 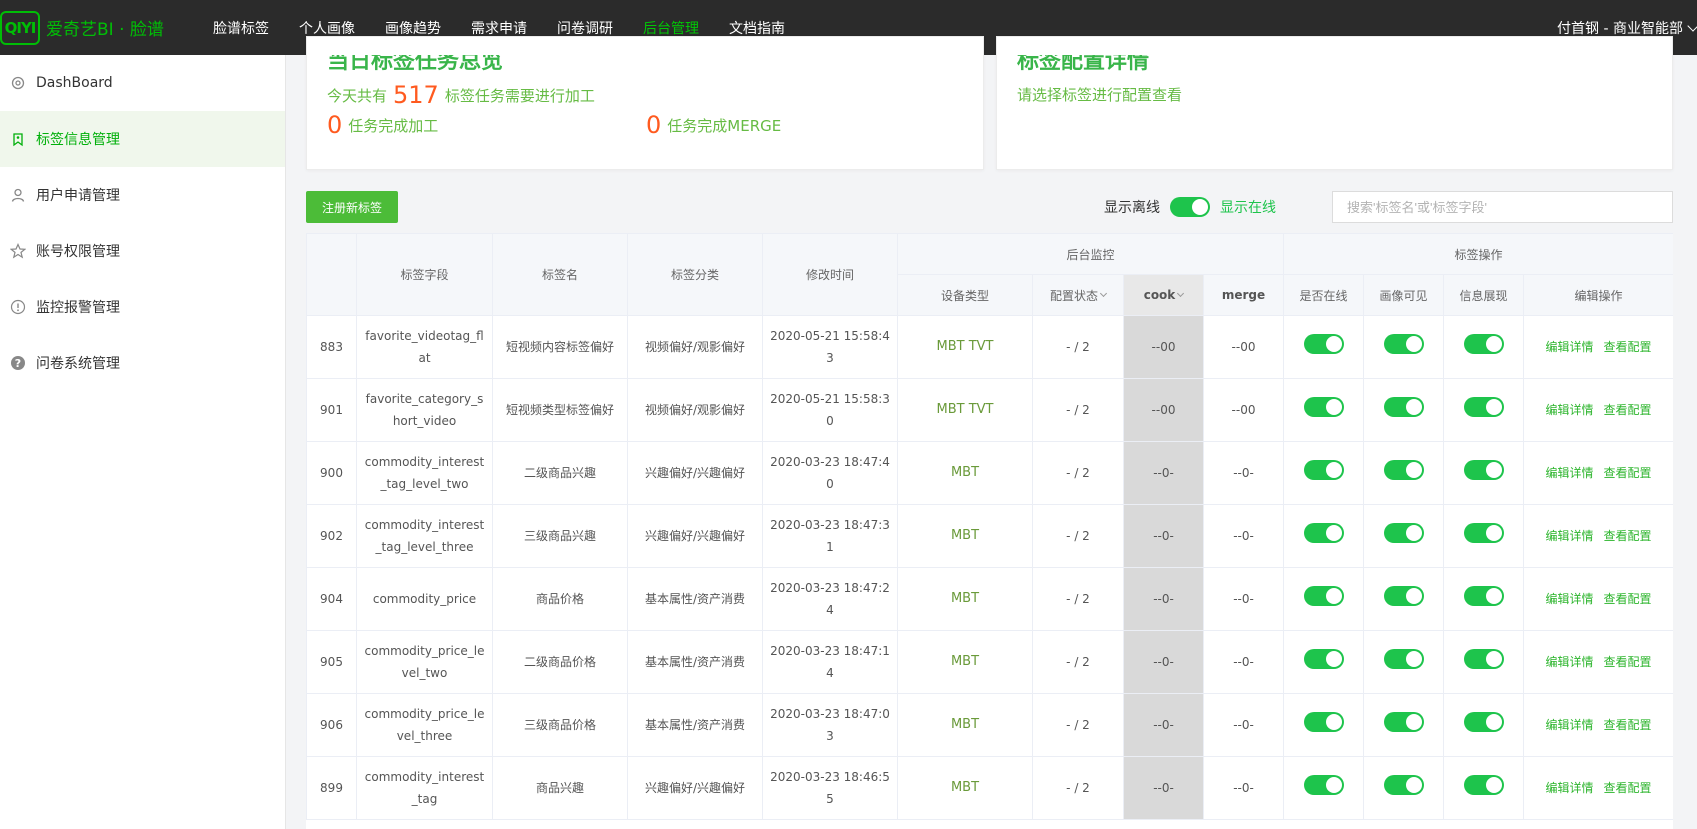 What do you see at coordinates (393, 126) in the screenshot?
I see `processed-label: 任务完成加工` at bounding box center [393, 126].